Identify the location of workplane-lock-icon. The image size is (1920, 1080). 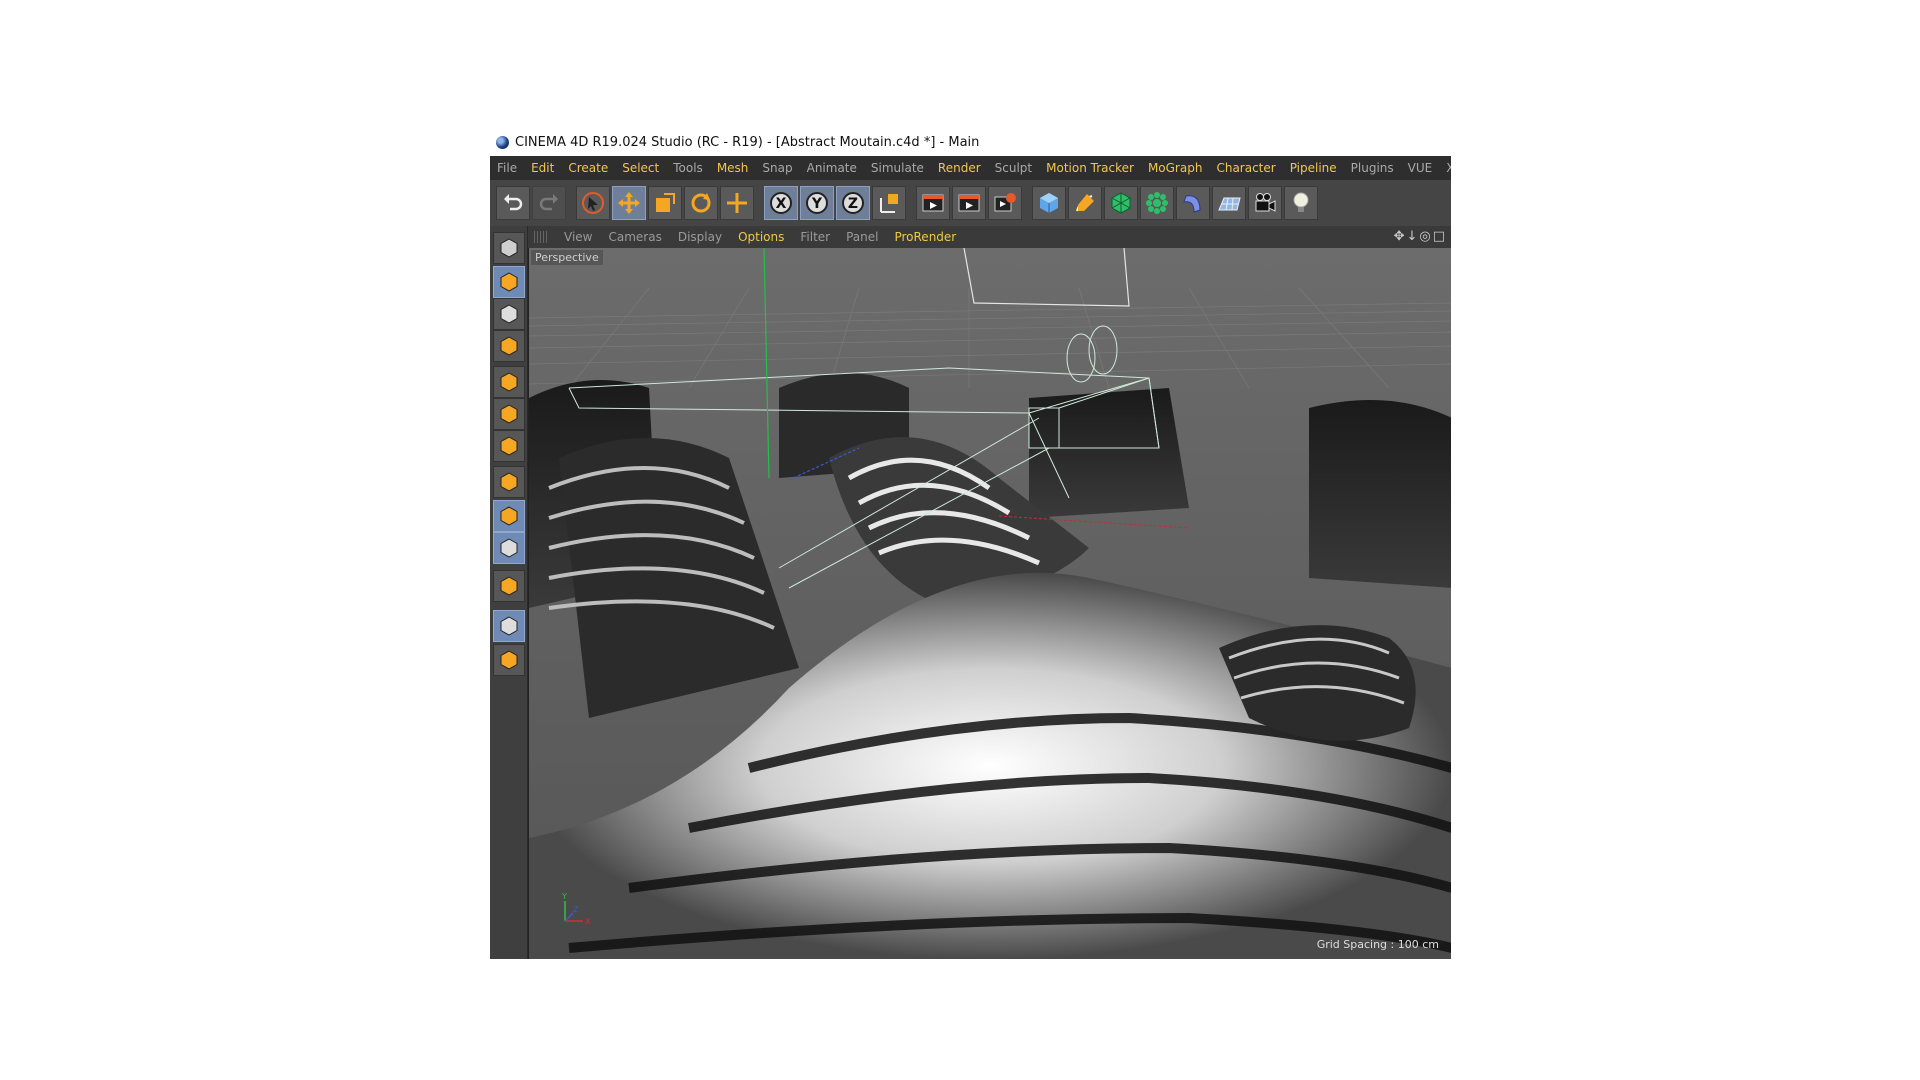
(509, 626).